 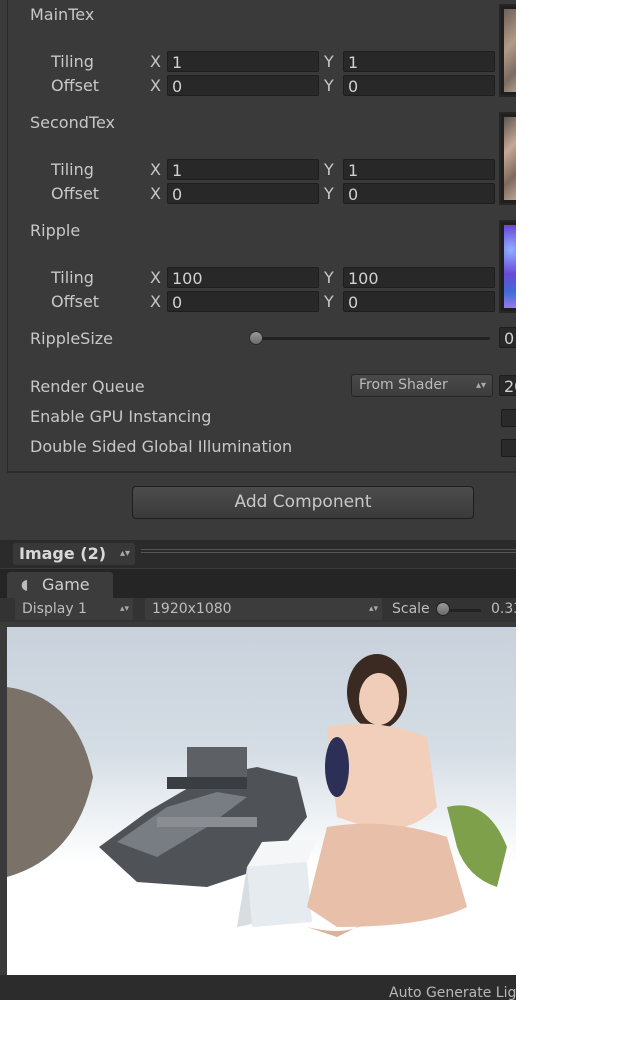 What do you see at coordinates (63, 553) in the screenshot?
I see `image-section-title-text: Image (2)` at bounding box center [63, 553].